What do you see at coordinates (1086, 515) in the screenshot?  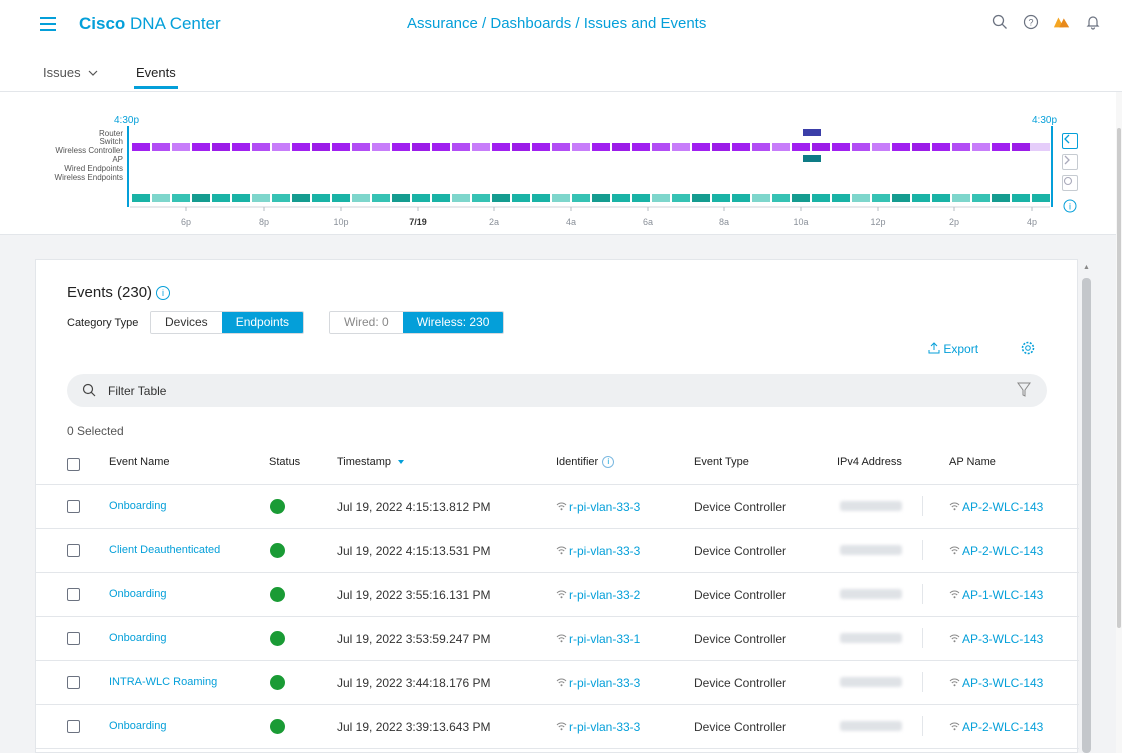 I see `card-scrollbar-thumb` at bounding box center [1086, 515].